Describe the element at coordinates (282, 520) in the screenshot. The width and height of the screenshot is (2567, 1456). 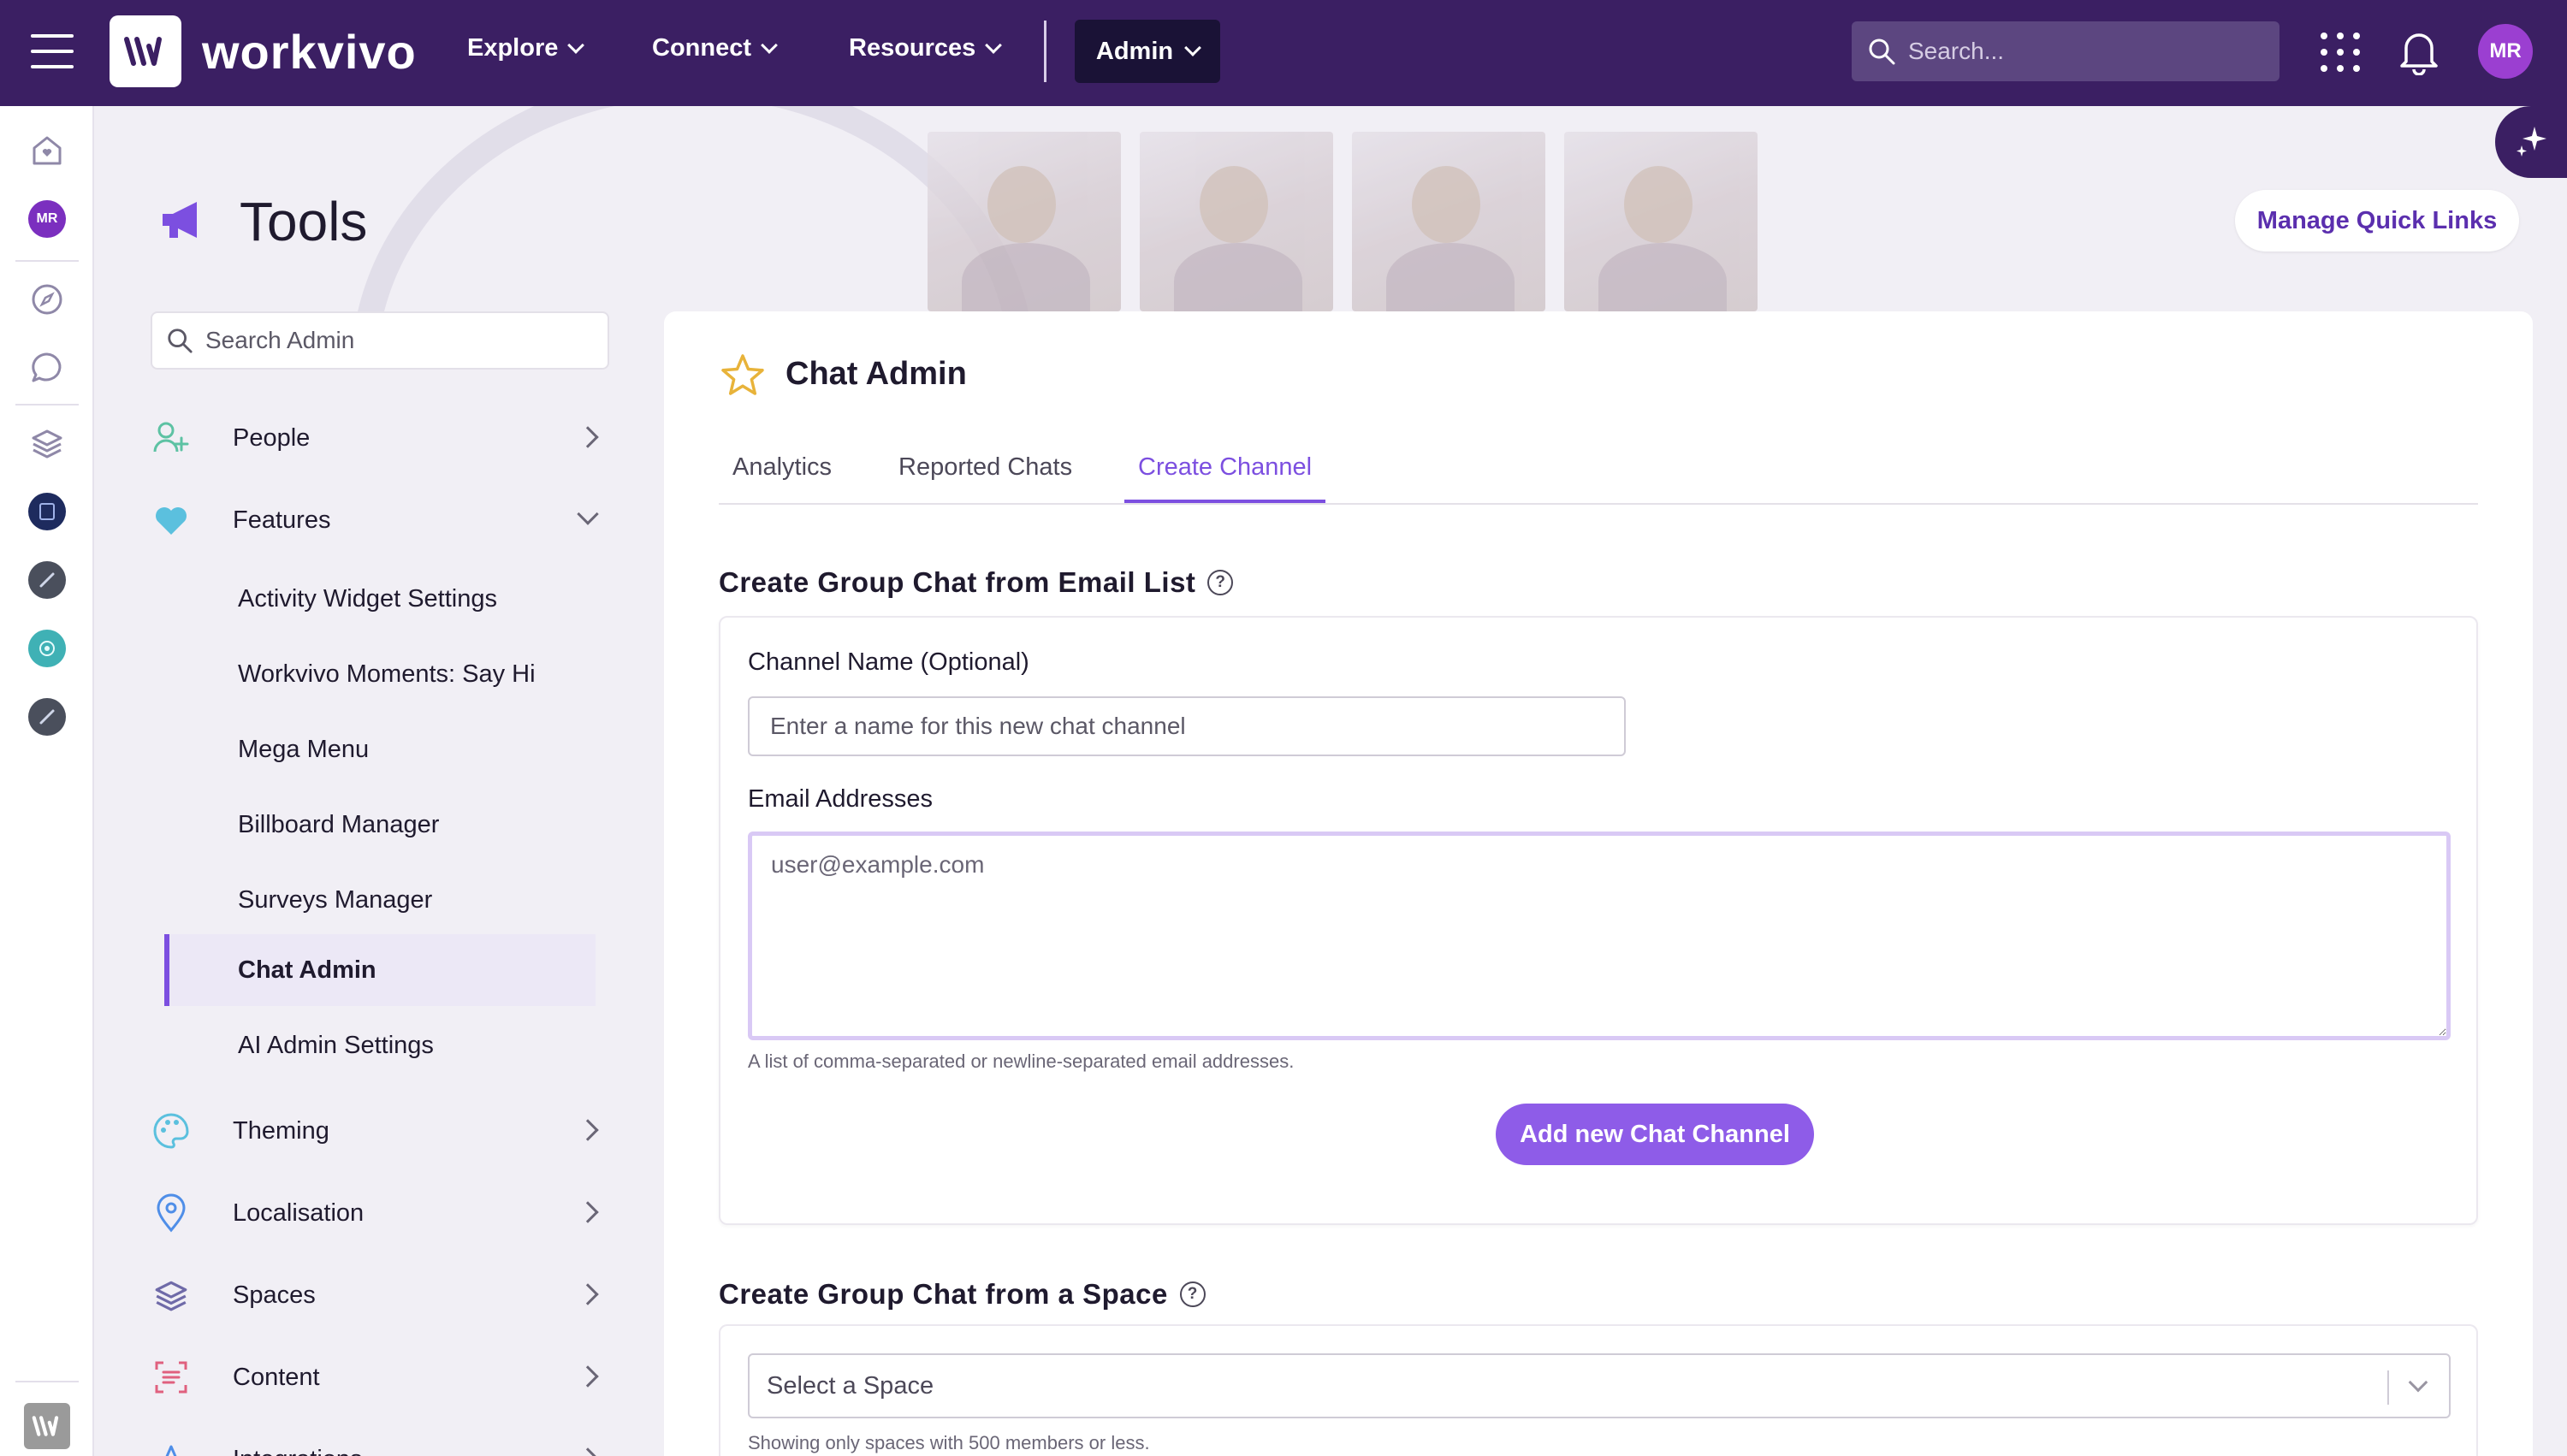
I see `sidebar-item-label: Features` at that location.